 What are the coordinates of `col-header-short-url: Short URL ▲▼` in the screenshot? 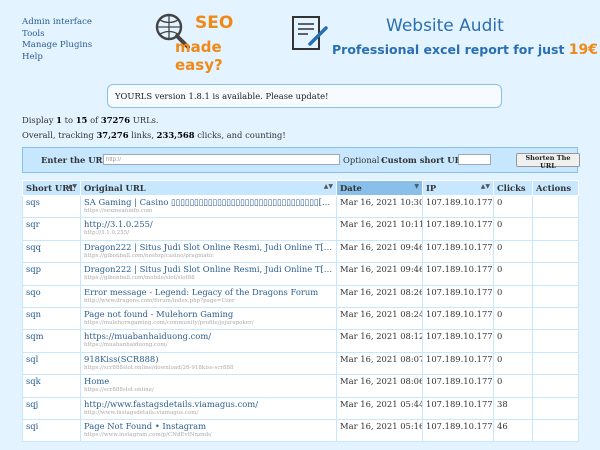 It's located at (51, 188).